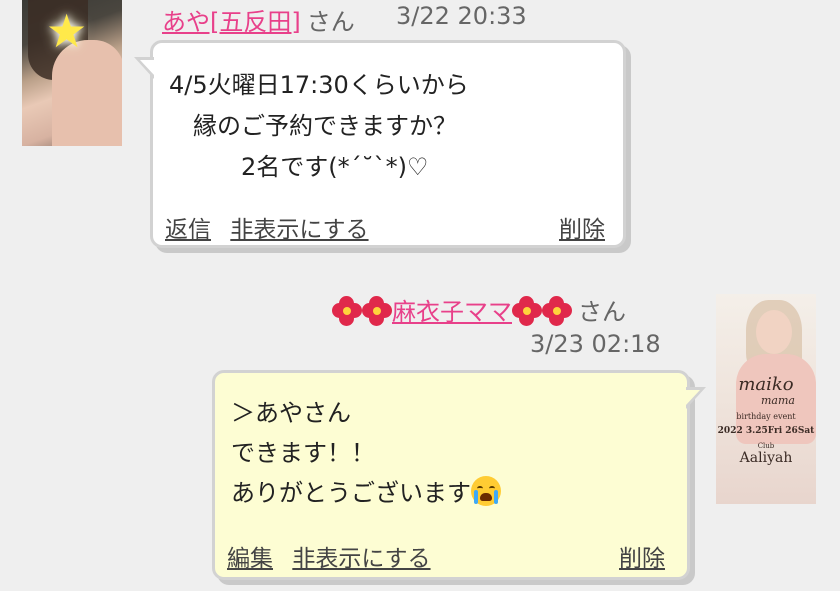  I want to click on message-line-with-emoji: ありがとうございます, so click(366, 493).